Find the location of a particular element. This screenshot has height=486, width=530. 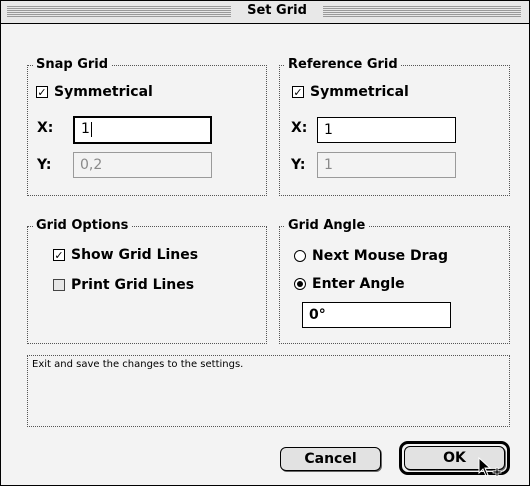

radio-selected-icon is located at coordinates (300, 284).